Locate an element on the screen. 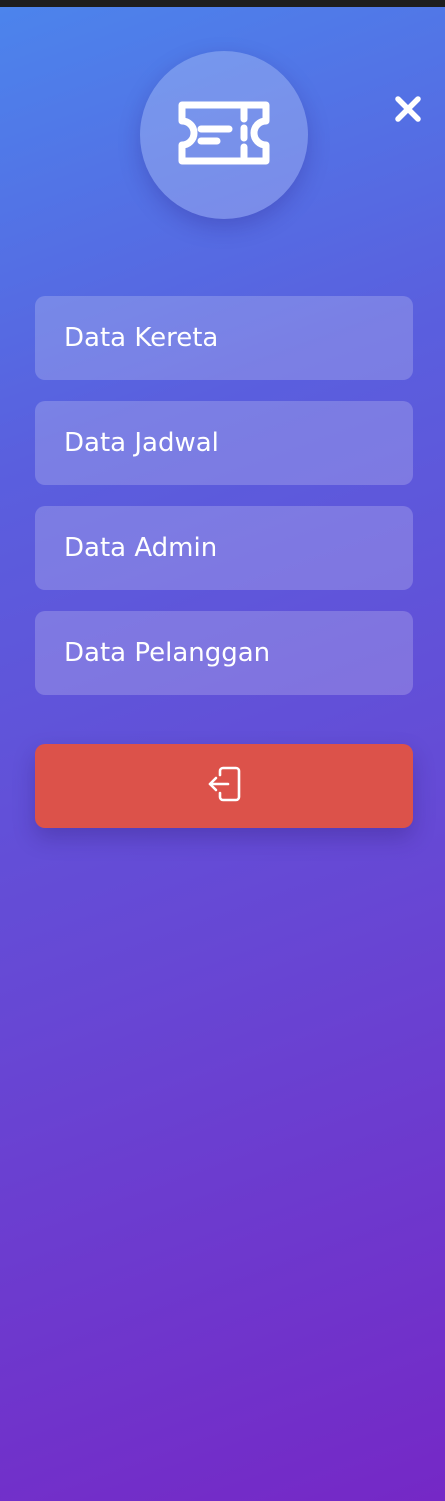 The image size is (445, 1501). app-logo is located at coordinates (224, 135).